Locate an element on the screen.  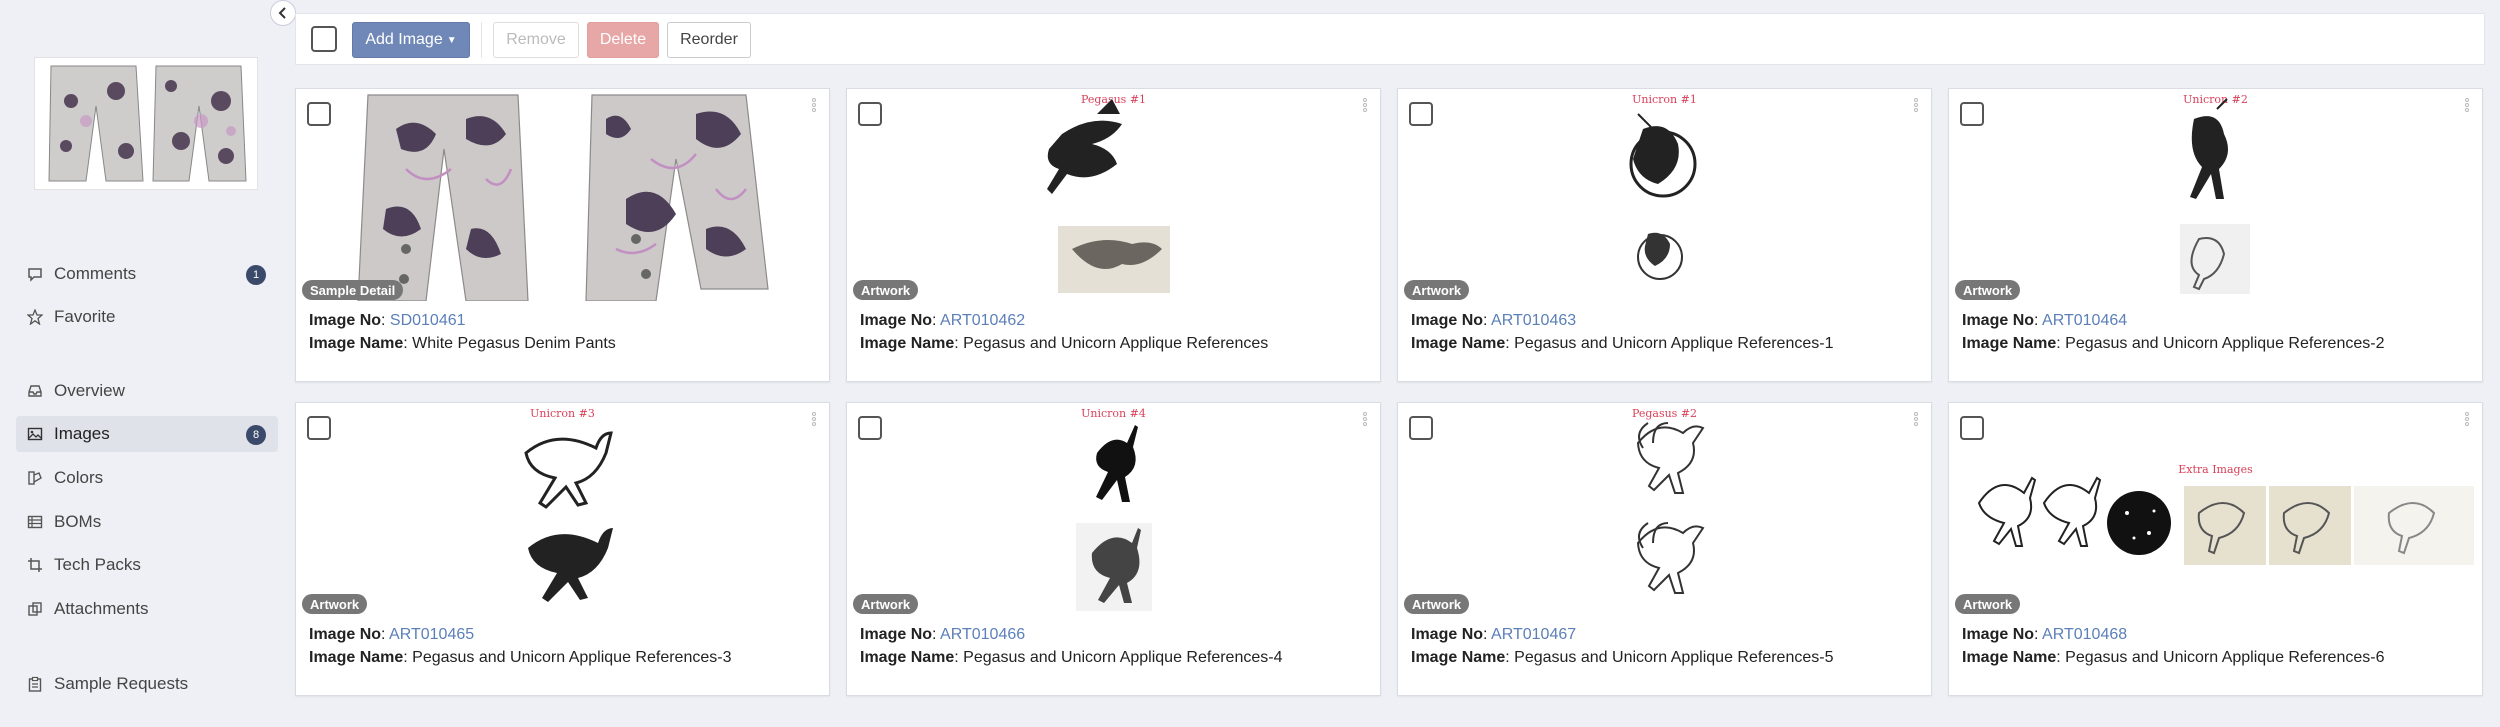
collapse-sidebar-button is located at coordinates (283, 13).